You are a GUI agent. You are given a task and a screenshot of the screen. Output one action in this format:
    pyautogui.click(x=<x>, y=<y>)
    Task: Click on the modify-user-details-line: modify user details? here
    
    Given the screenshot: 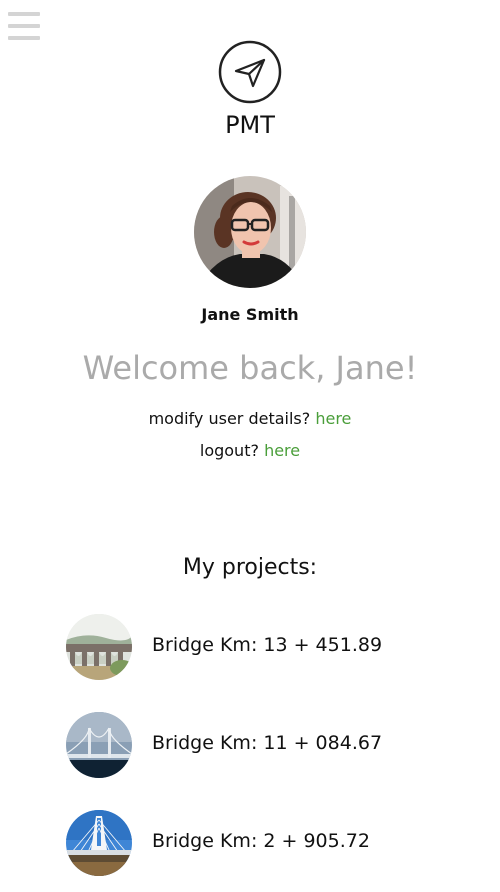 What is the action you would take?
    pyautogui.click(x=250, y=418)
    